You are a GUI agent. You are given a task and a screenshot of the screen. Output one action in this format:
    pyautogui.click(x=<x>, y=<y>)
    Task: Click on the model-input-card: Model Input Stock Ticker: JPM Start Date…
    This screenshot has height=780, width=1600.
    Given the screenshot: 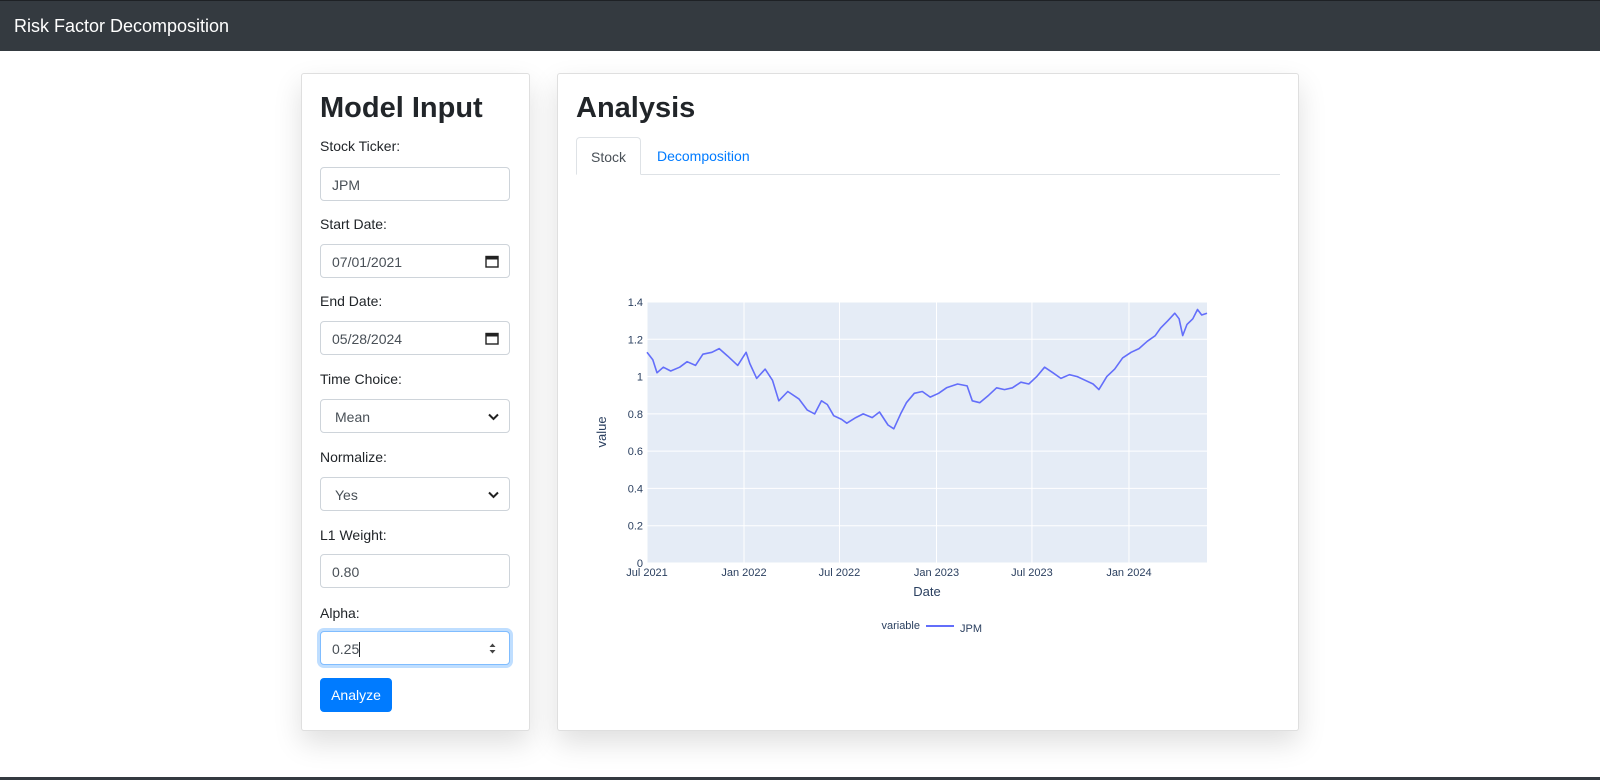 What is the action you would take?
    pyautogui.click(x=415, y=402)
    